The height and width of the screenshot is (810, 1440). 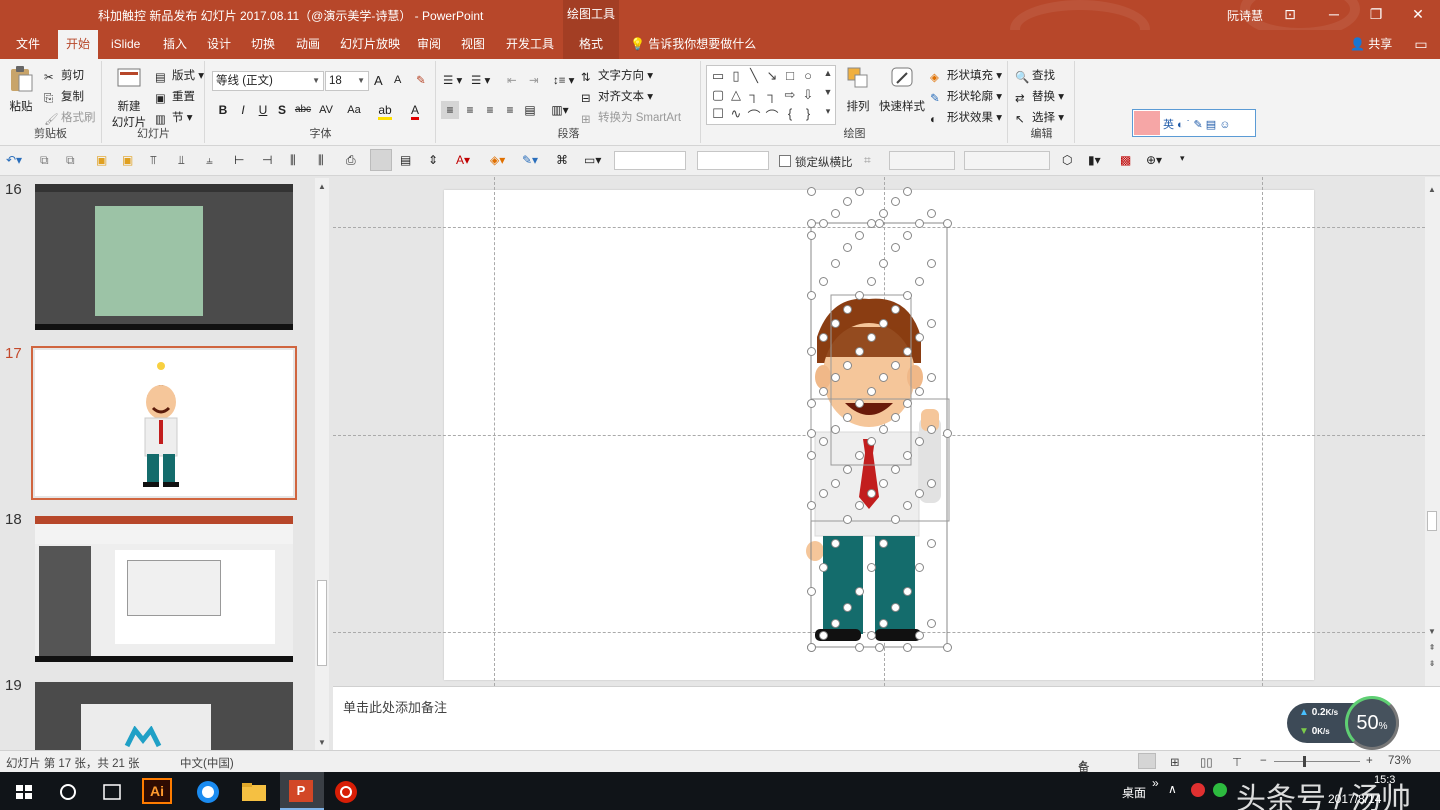 What do you see at coordinates (254, 792) in the screenshot?
I see `file-explorer-taskbar-icon` at bounding box center [254, 792].